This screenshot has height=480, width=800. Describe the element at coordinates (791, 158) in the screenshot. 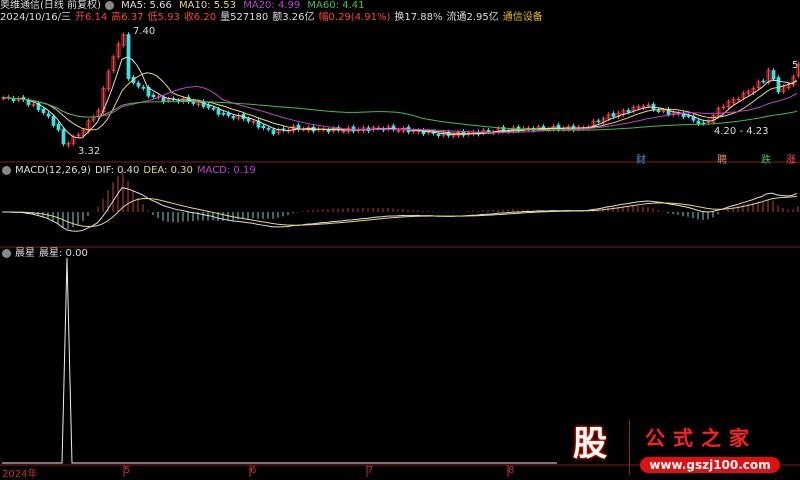

I see `tag-up: 涨` at that location.